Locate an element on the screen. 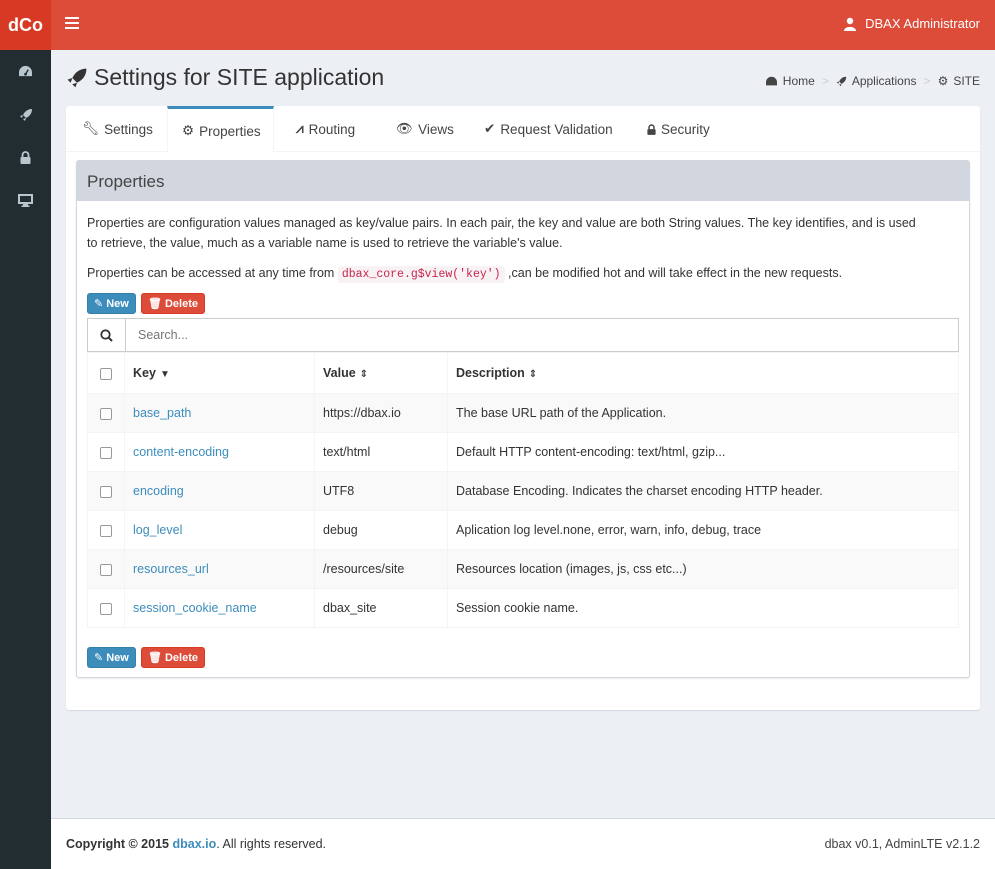 This screenshot has width=995, height=869. eye-icon: 👁︎ is located at coordinates (405, 128).